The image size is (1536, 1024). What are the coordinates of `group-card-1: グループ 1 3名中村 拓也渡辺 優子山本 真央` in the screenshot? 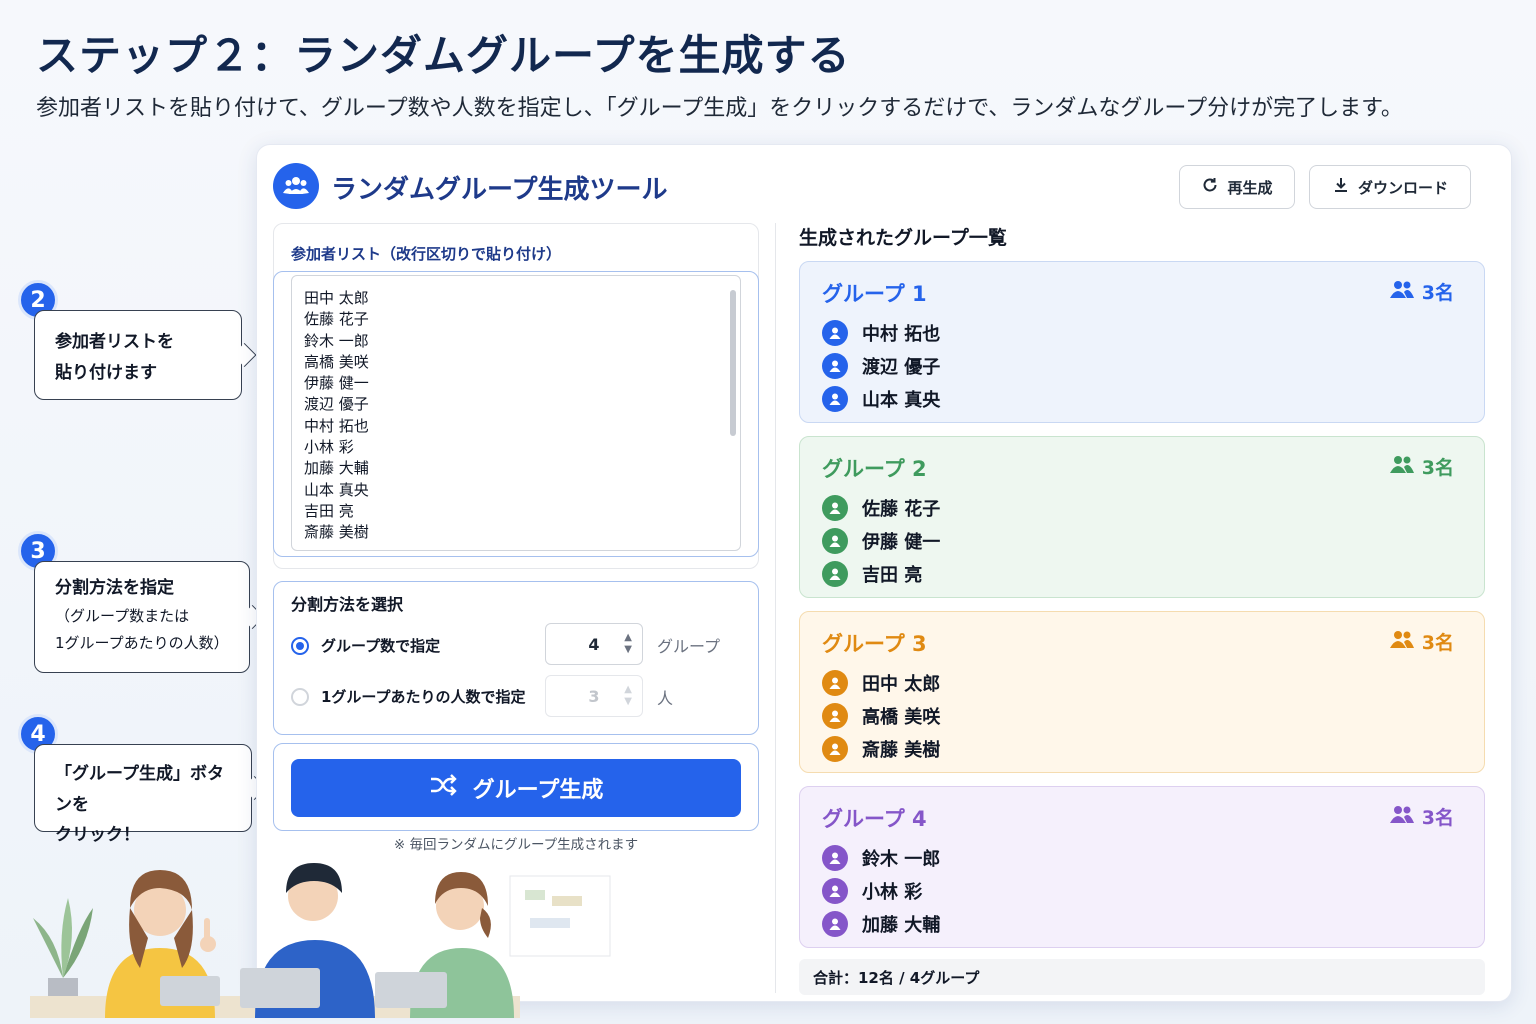 It's located at (1142, 342).